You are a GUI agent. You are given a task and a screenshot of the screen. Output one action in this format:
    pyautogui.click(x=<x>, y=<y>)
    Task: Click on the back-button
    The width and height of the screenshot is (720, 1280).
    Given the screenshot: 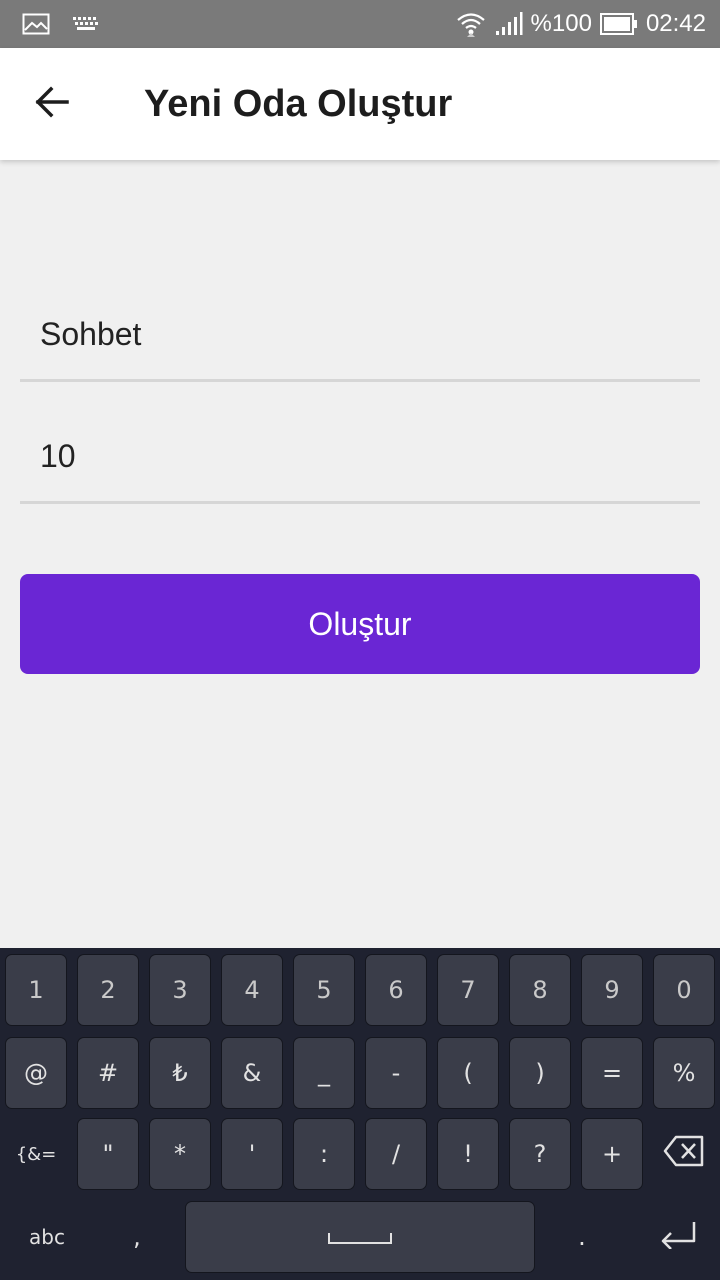 What is the action you would take?
    pyautogui.click(x=52, y=104)
    